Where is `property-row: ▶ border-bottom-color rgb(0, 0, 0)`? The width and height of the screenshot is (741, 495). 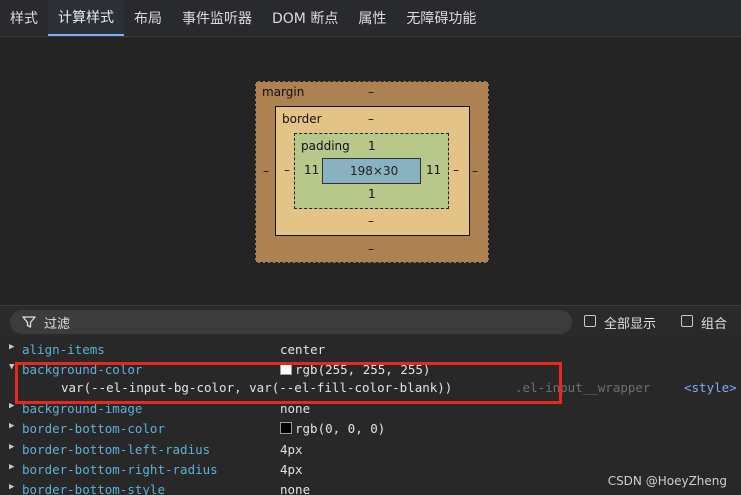
property-row: ▶ border-bottom-color rgb(0, 0, 0) is located at coordinates (370, 431).